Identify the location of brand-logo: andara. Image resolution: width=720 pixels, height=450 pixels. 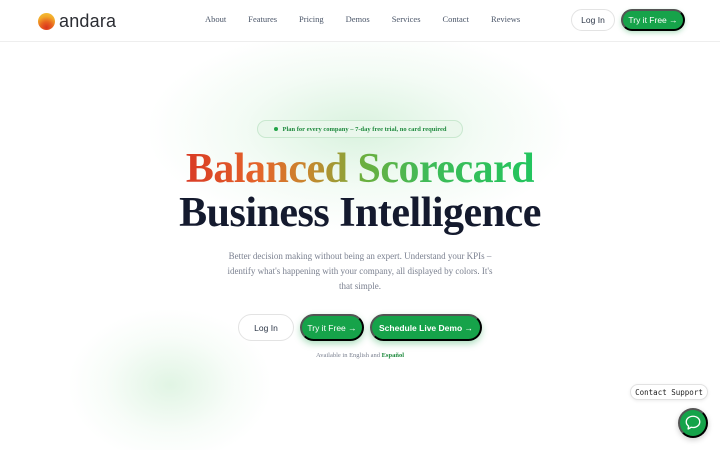
(77, 21).